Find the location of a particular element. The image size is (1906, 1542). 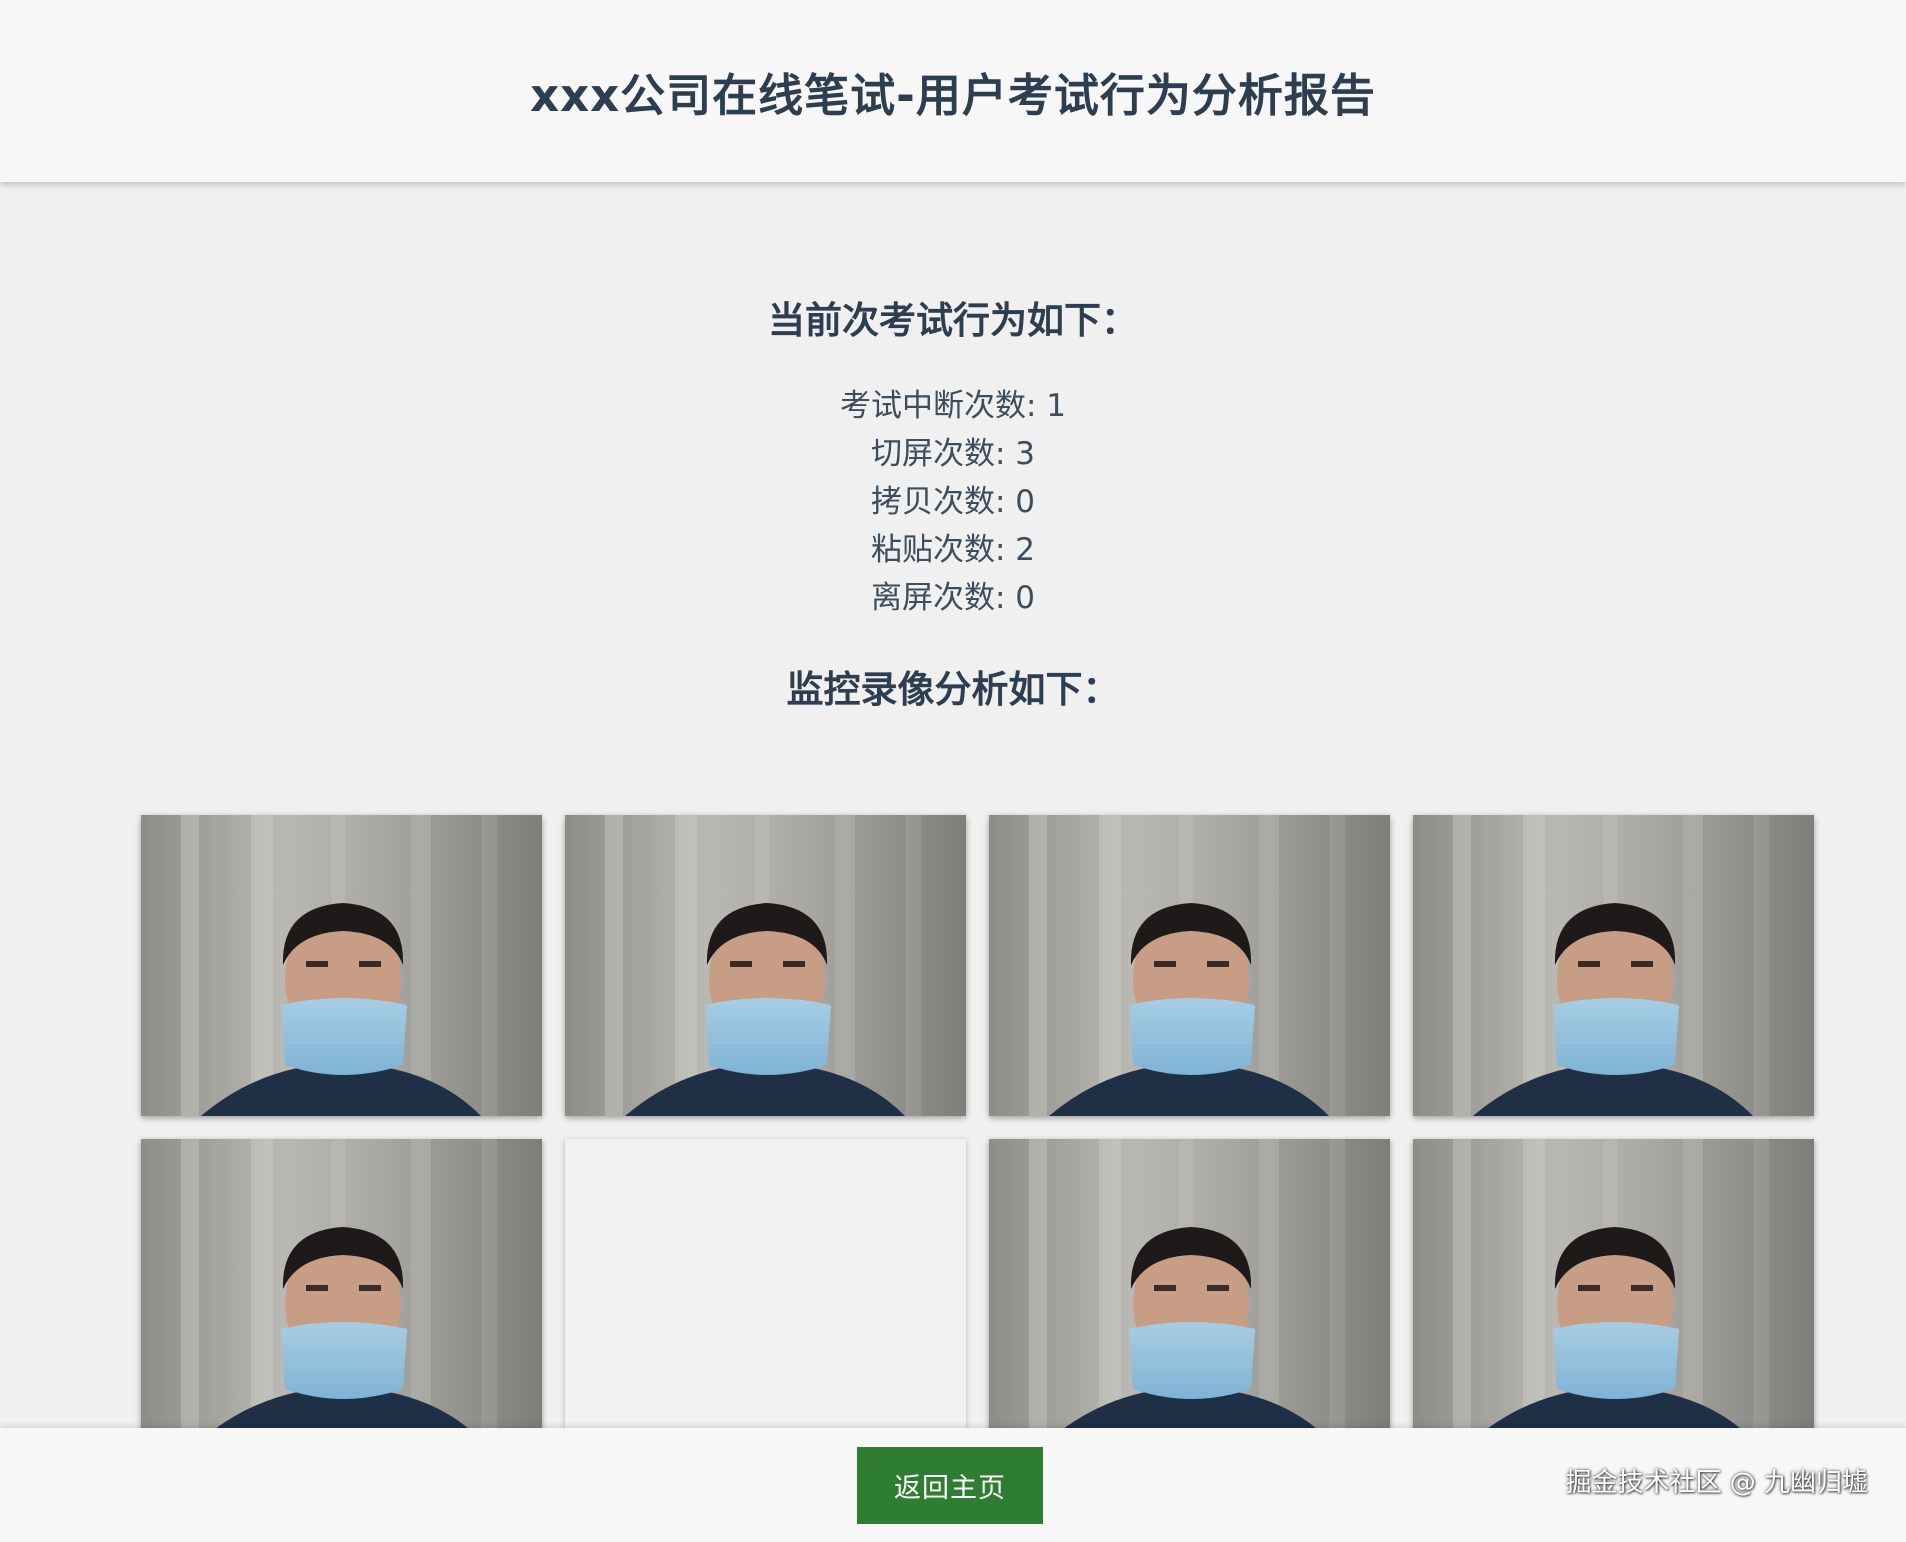

page-header: xxx公司在线笔试-用户考试行为分析报告 is located at coordinates (953, 91).